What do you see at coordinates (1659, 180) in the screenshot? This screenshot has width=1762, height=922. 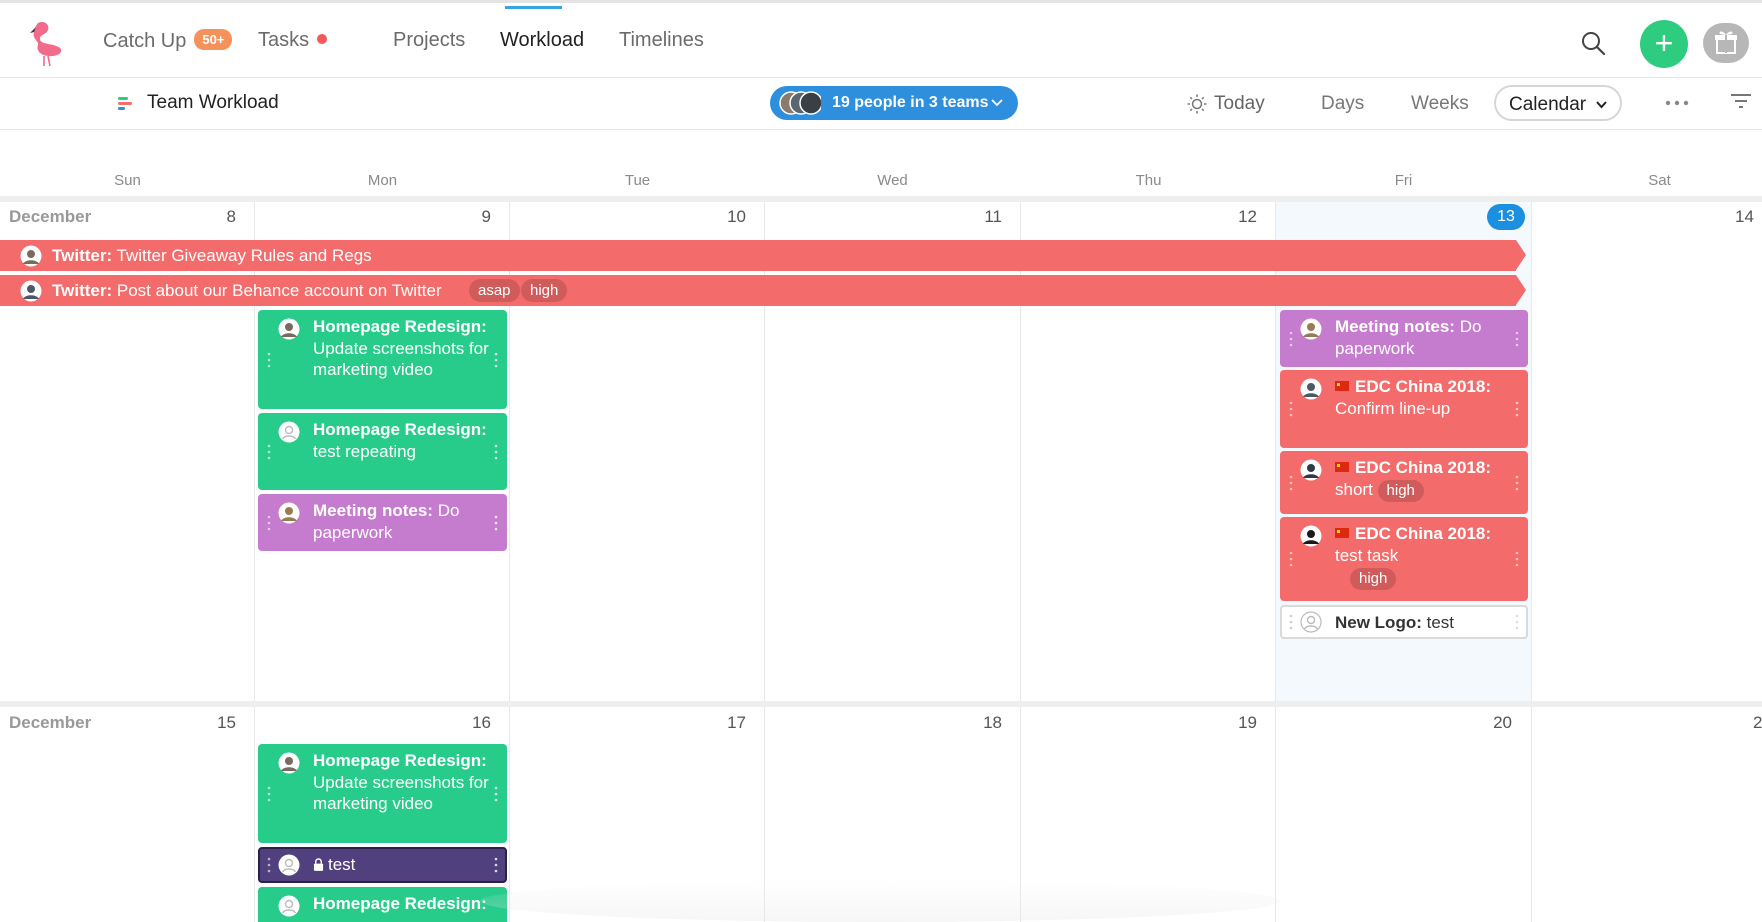 I see `weekday-header: Sat` at bounding box center [1659, 180].